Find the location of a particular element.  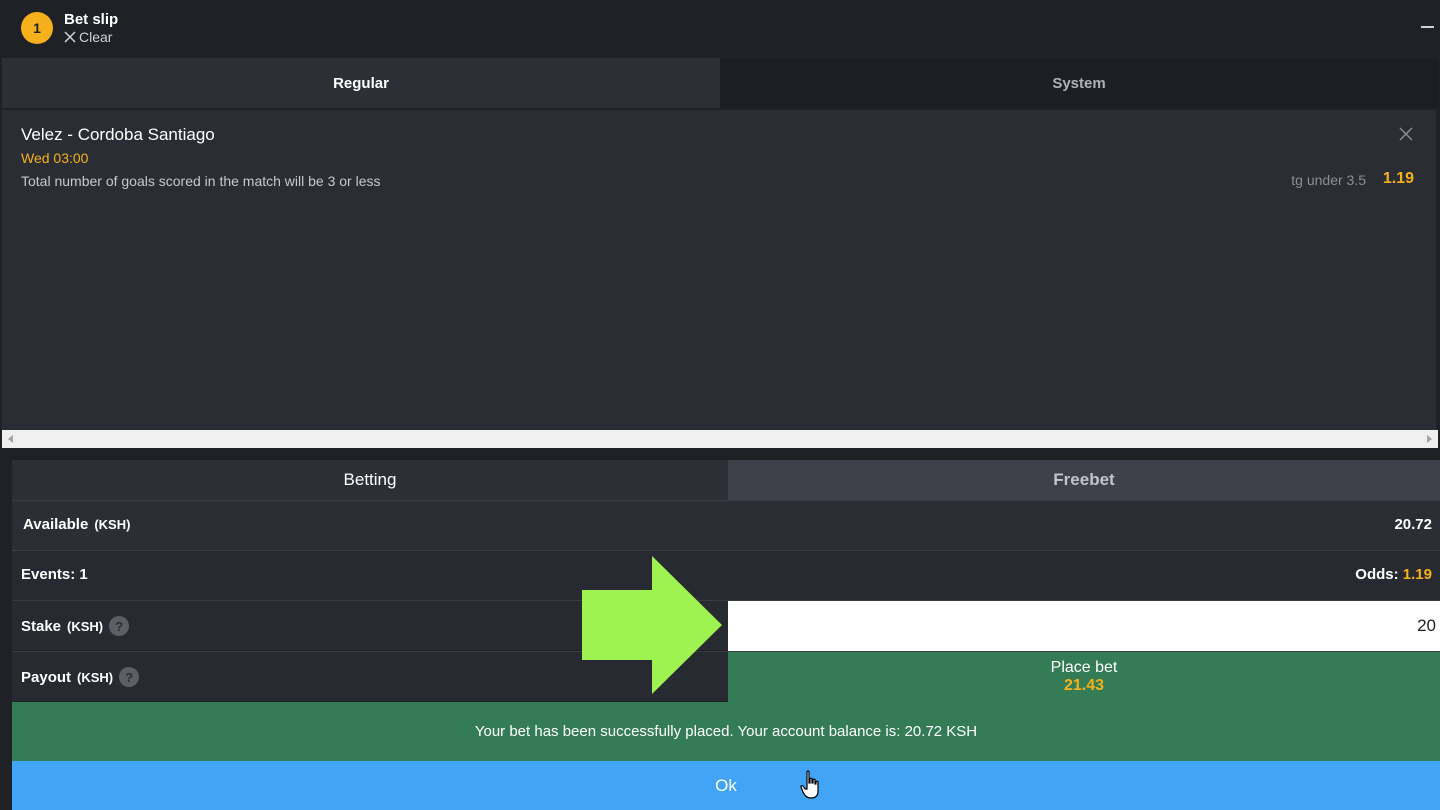

scroll-left-icon is located at coordinates (10, 439).